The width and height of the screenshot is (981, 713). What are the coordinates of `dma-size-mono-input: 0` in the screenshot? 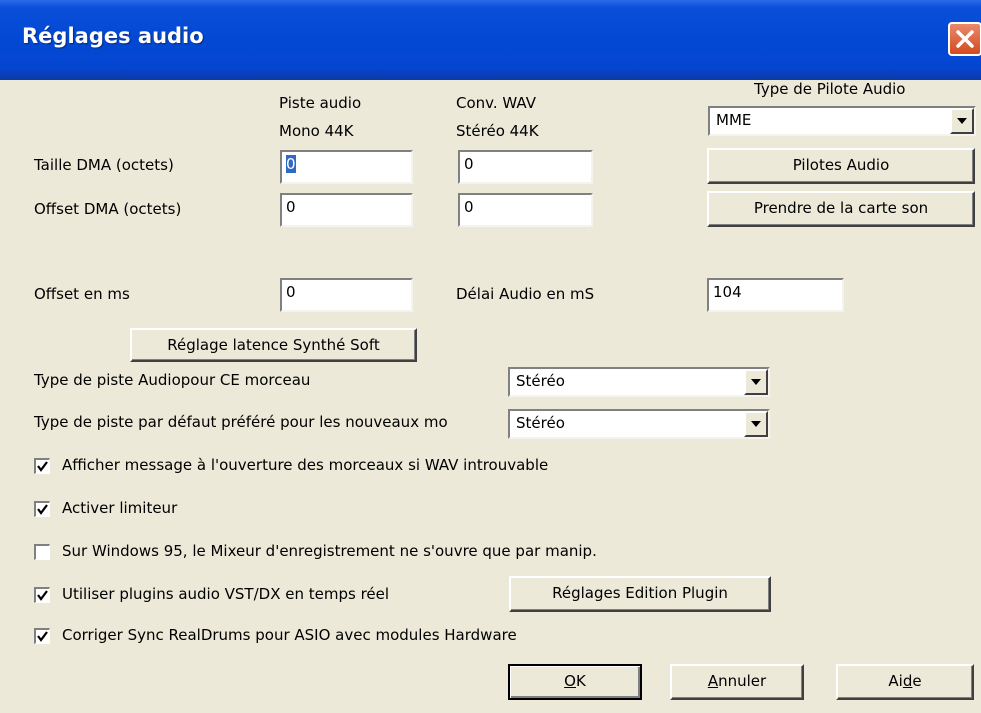 It's located at (346, 167).